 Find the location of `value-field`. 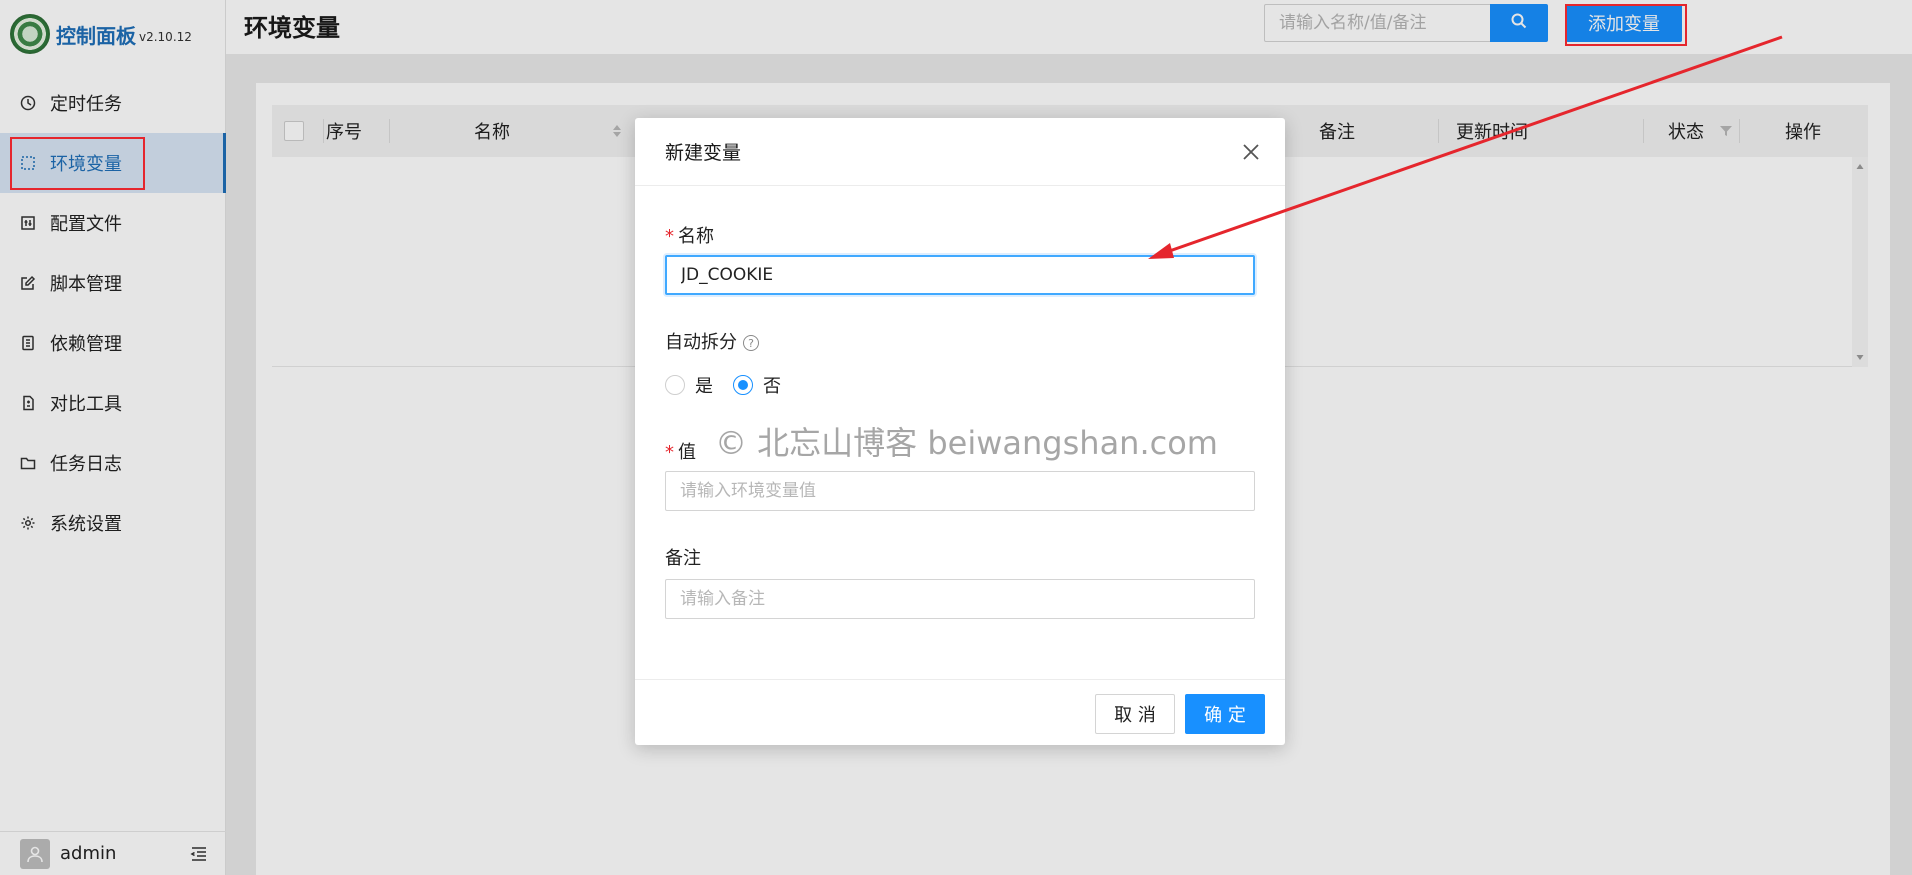

value-field is located at coordinates (960, 491).